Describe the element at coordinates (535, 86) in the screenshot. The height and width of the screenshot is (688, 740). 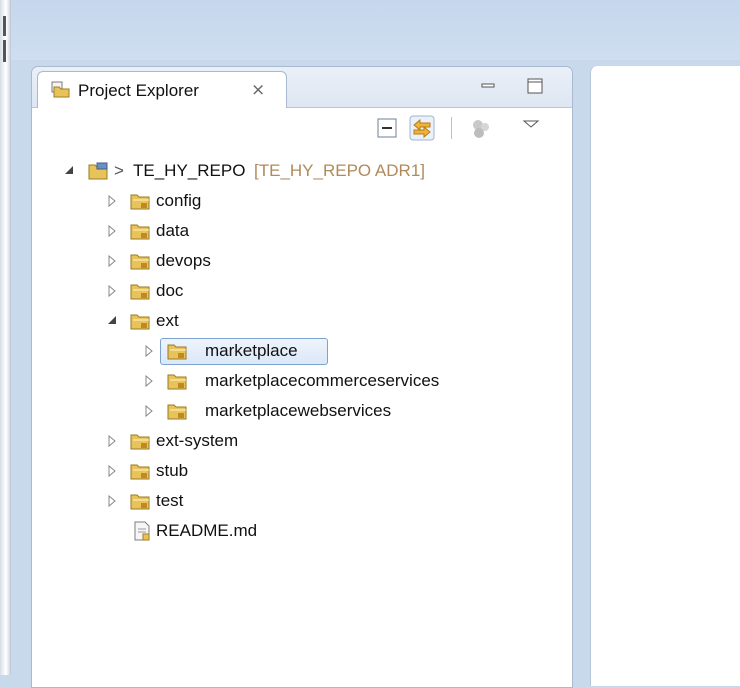
I see `maximize-icon` at that location.